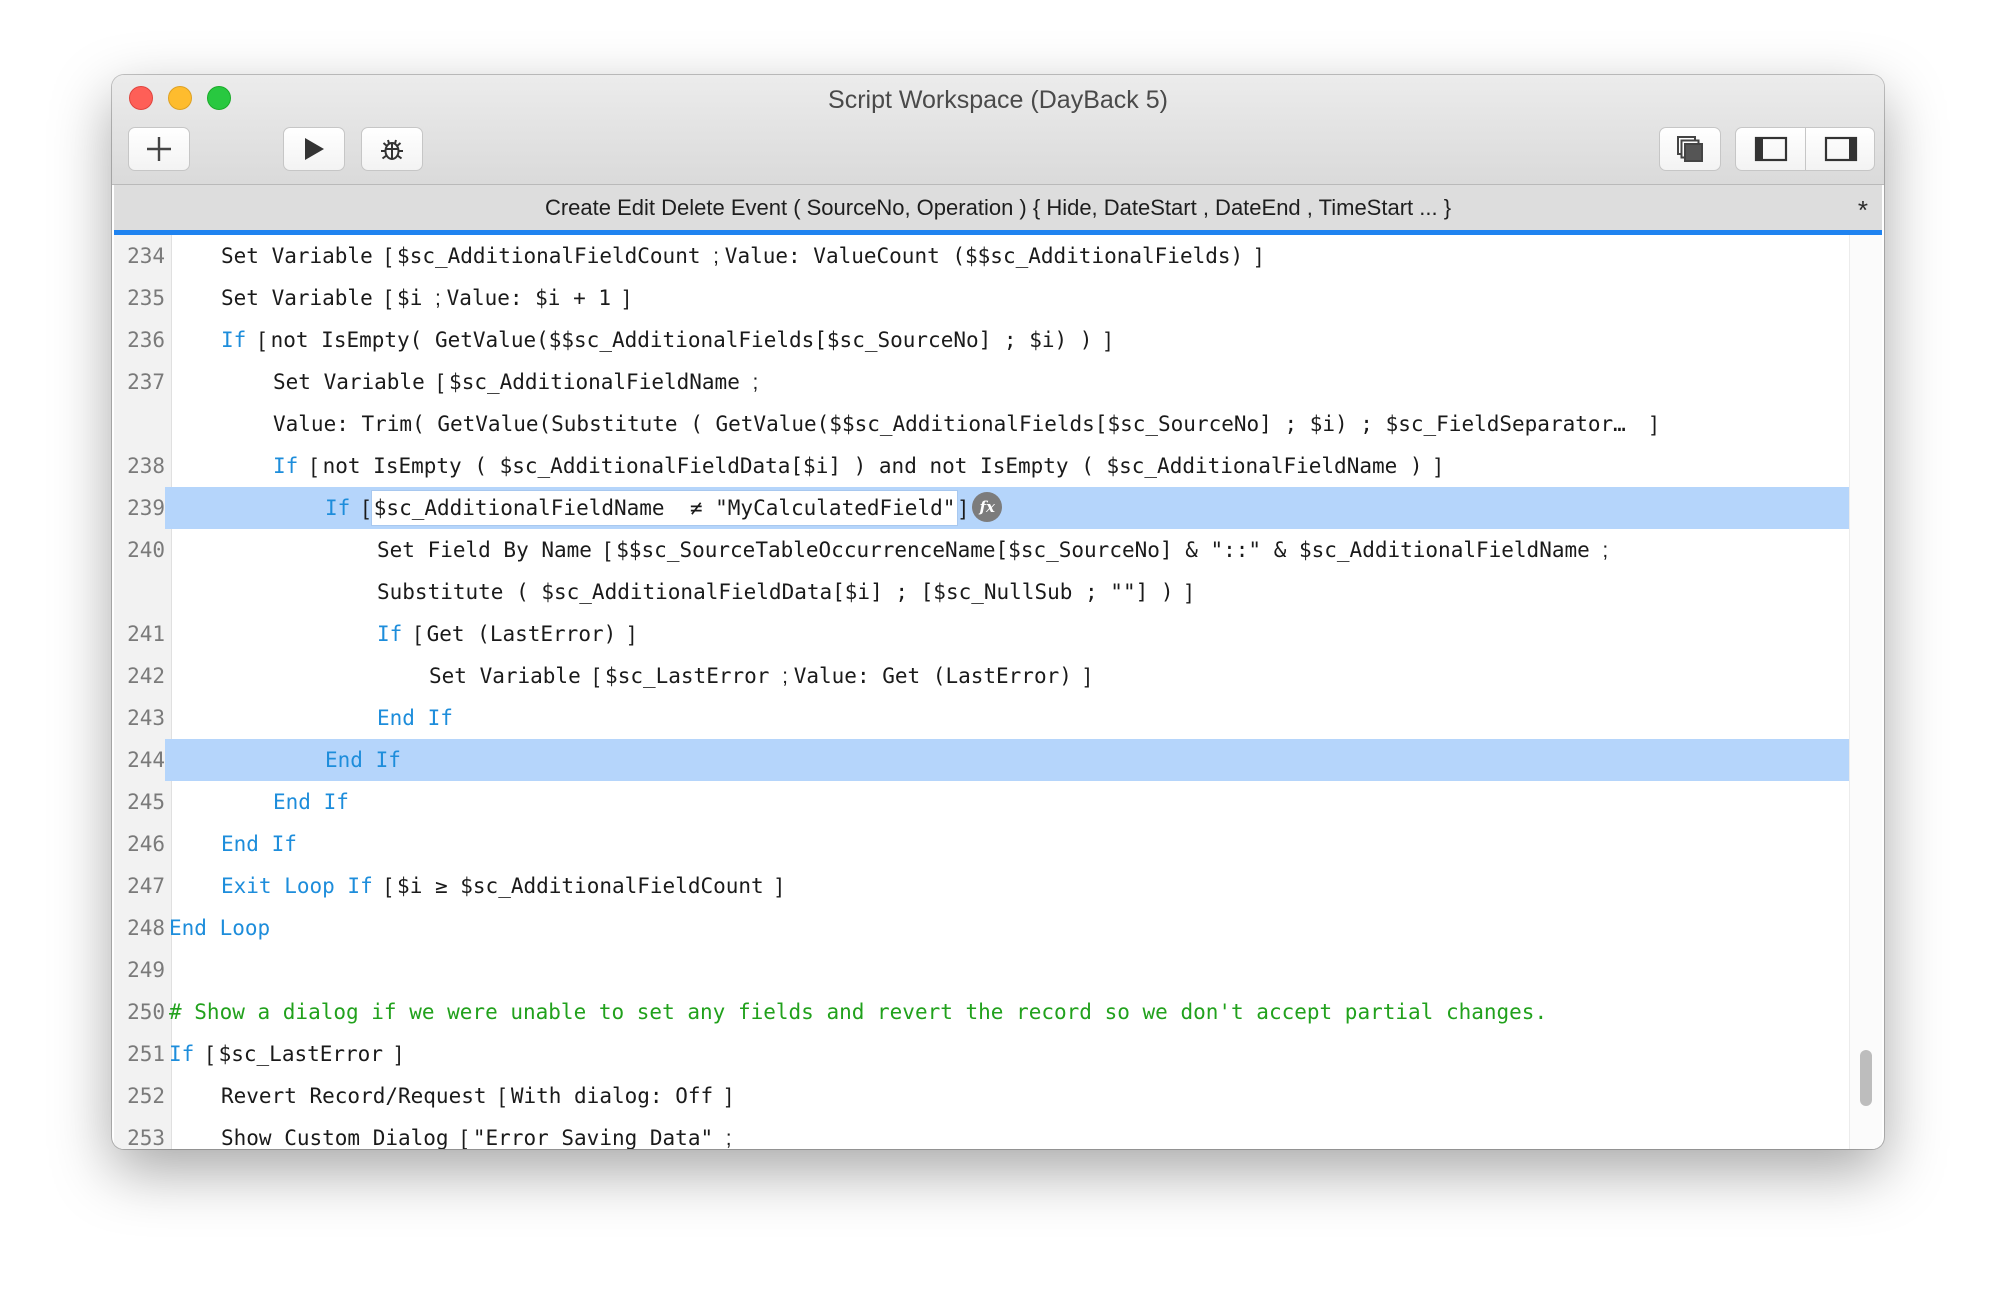 The image size is (1992, 1294). I want to click on show-right-sidebar-button, so click(1840, 149).